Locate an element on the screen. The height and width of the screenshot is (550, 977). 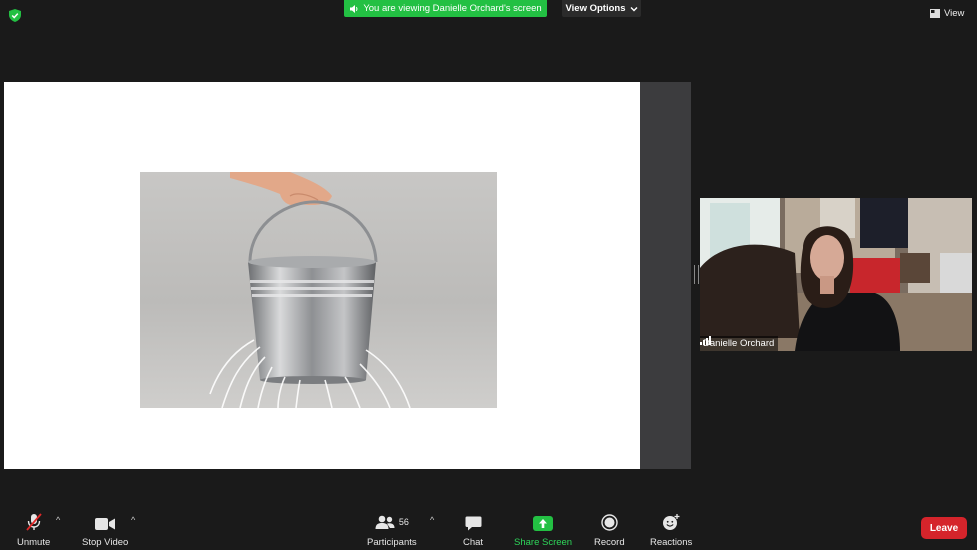
participants-icon is located at coordinates (385, 522).